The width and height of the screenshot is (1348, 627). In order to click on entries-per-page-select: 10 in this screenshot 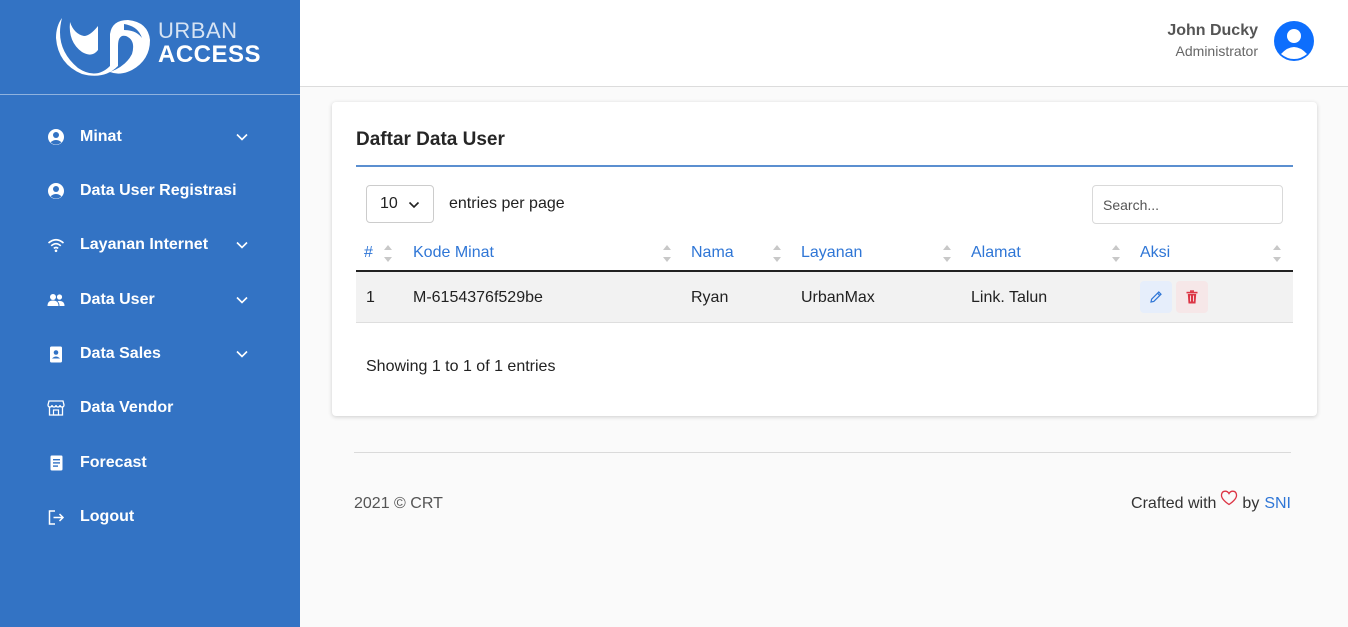, I will do `click(400, 204)`.